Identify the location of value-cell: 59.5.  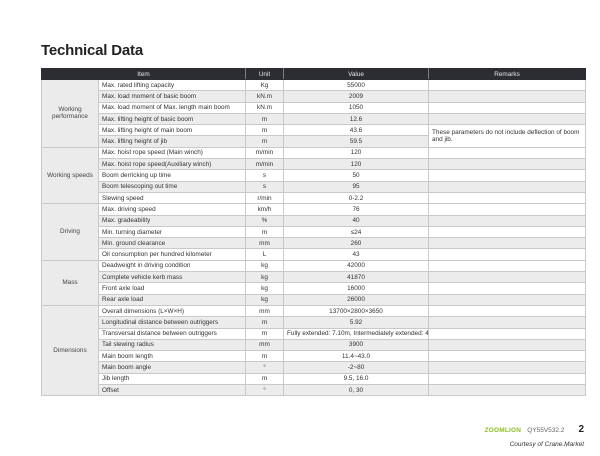
(356, 141).